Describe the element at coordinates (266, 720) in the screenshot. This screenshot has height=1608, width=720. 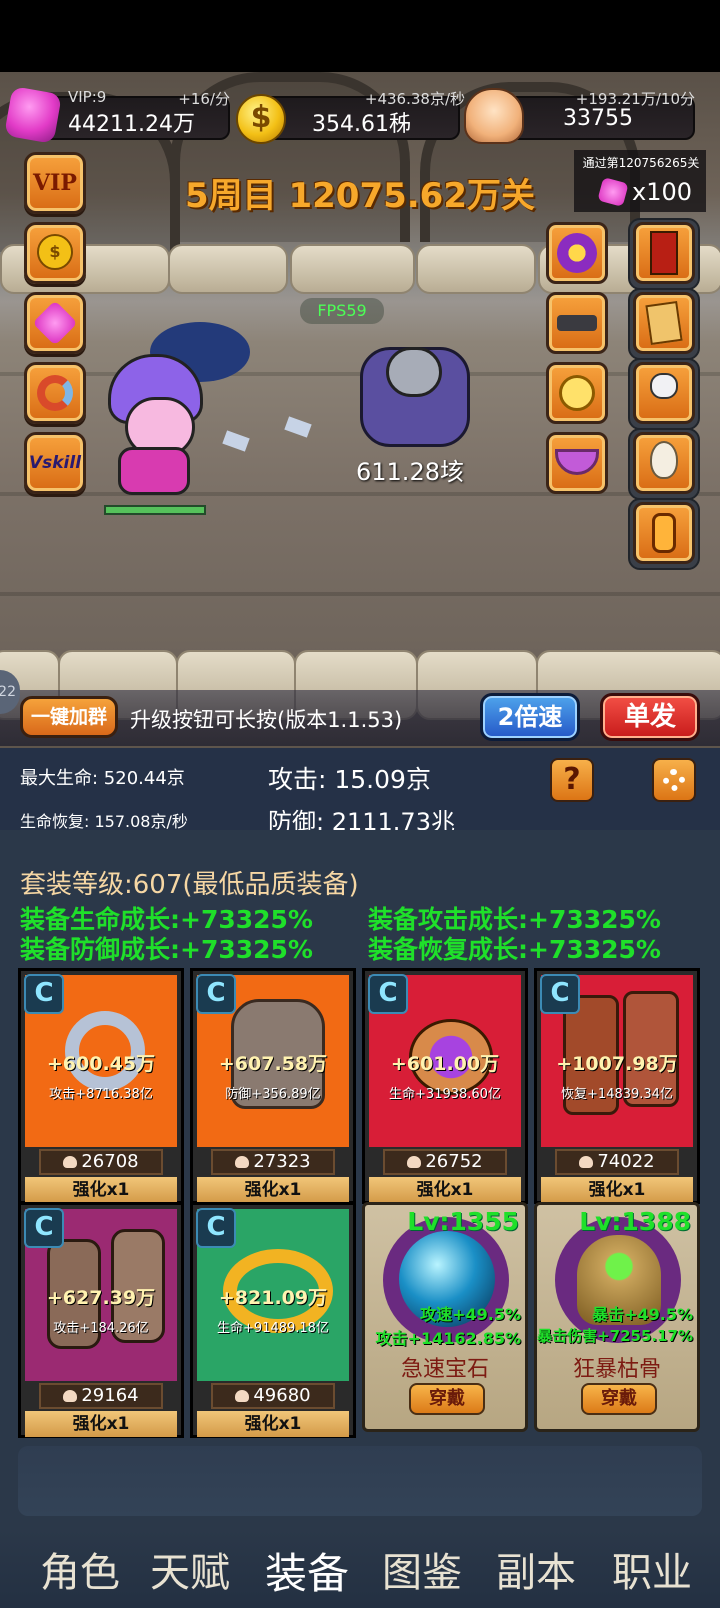
I see `version-hint: 升级按钮可长按(版本1.1.53)` at that location.